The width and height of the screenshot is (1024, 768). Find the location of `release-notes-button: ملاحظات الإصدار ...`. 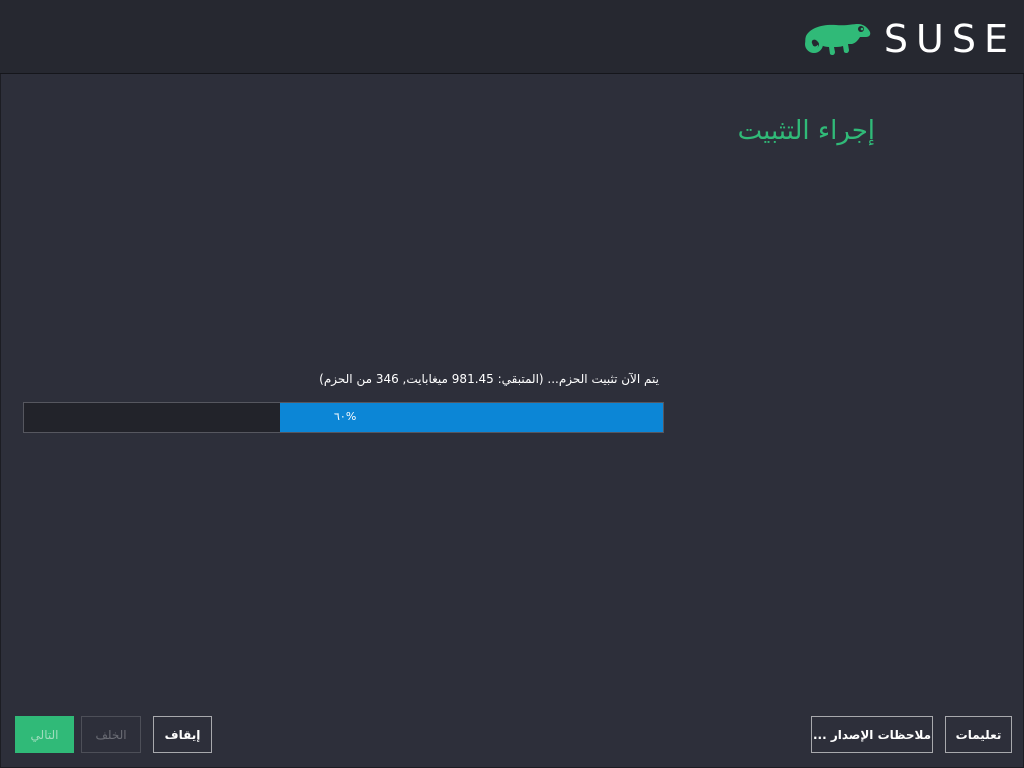

release-notes-button: ملاحظات الإصدار ... is located at coordinates (872, 734).